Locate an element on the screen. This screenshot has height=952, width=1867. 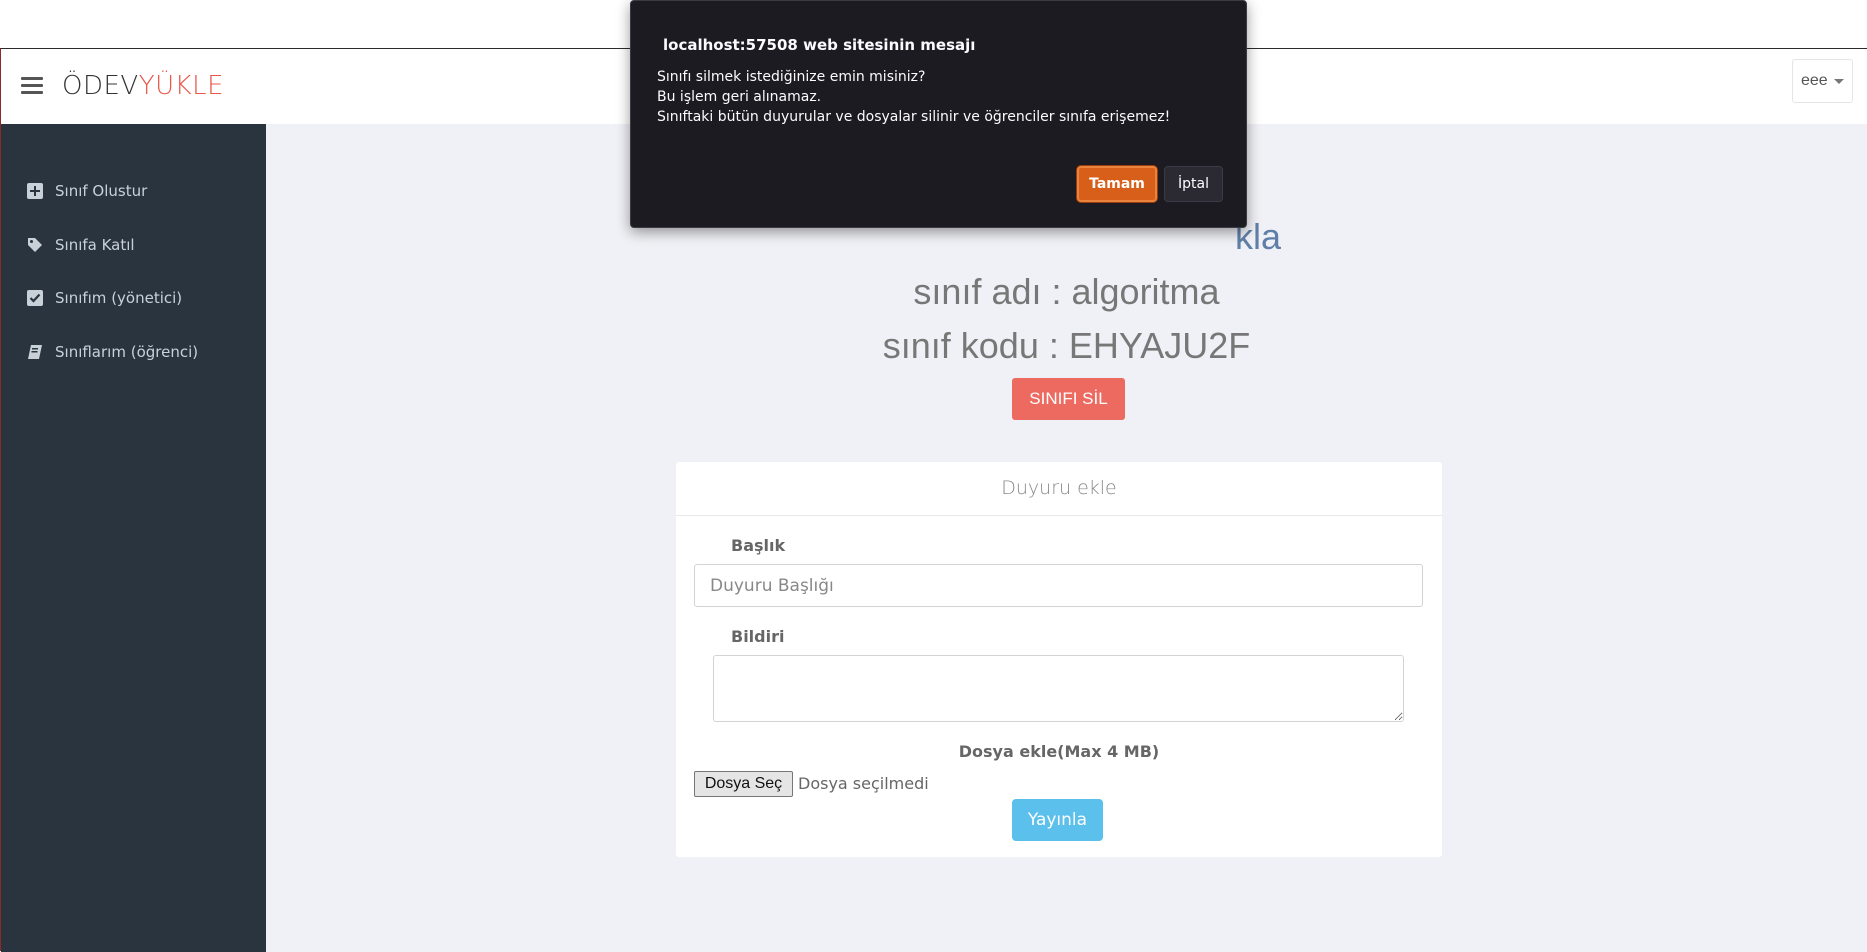
sidebar-item-label: Sınıf Olustur is located at coordinates (101, 191).